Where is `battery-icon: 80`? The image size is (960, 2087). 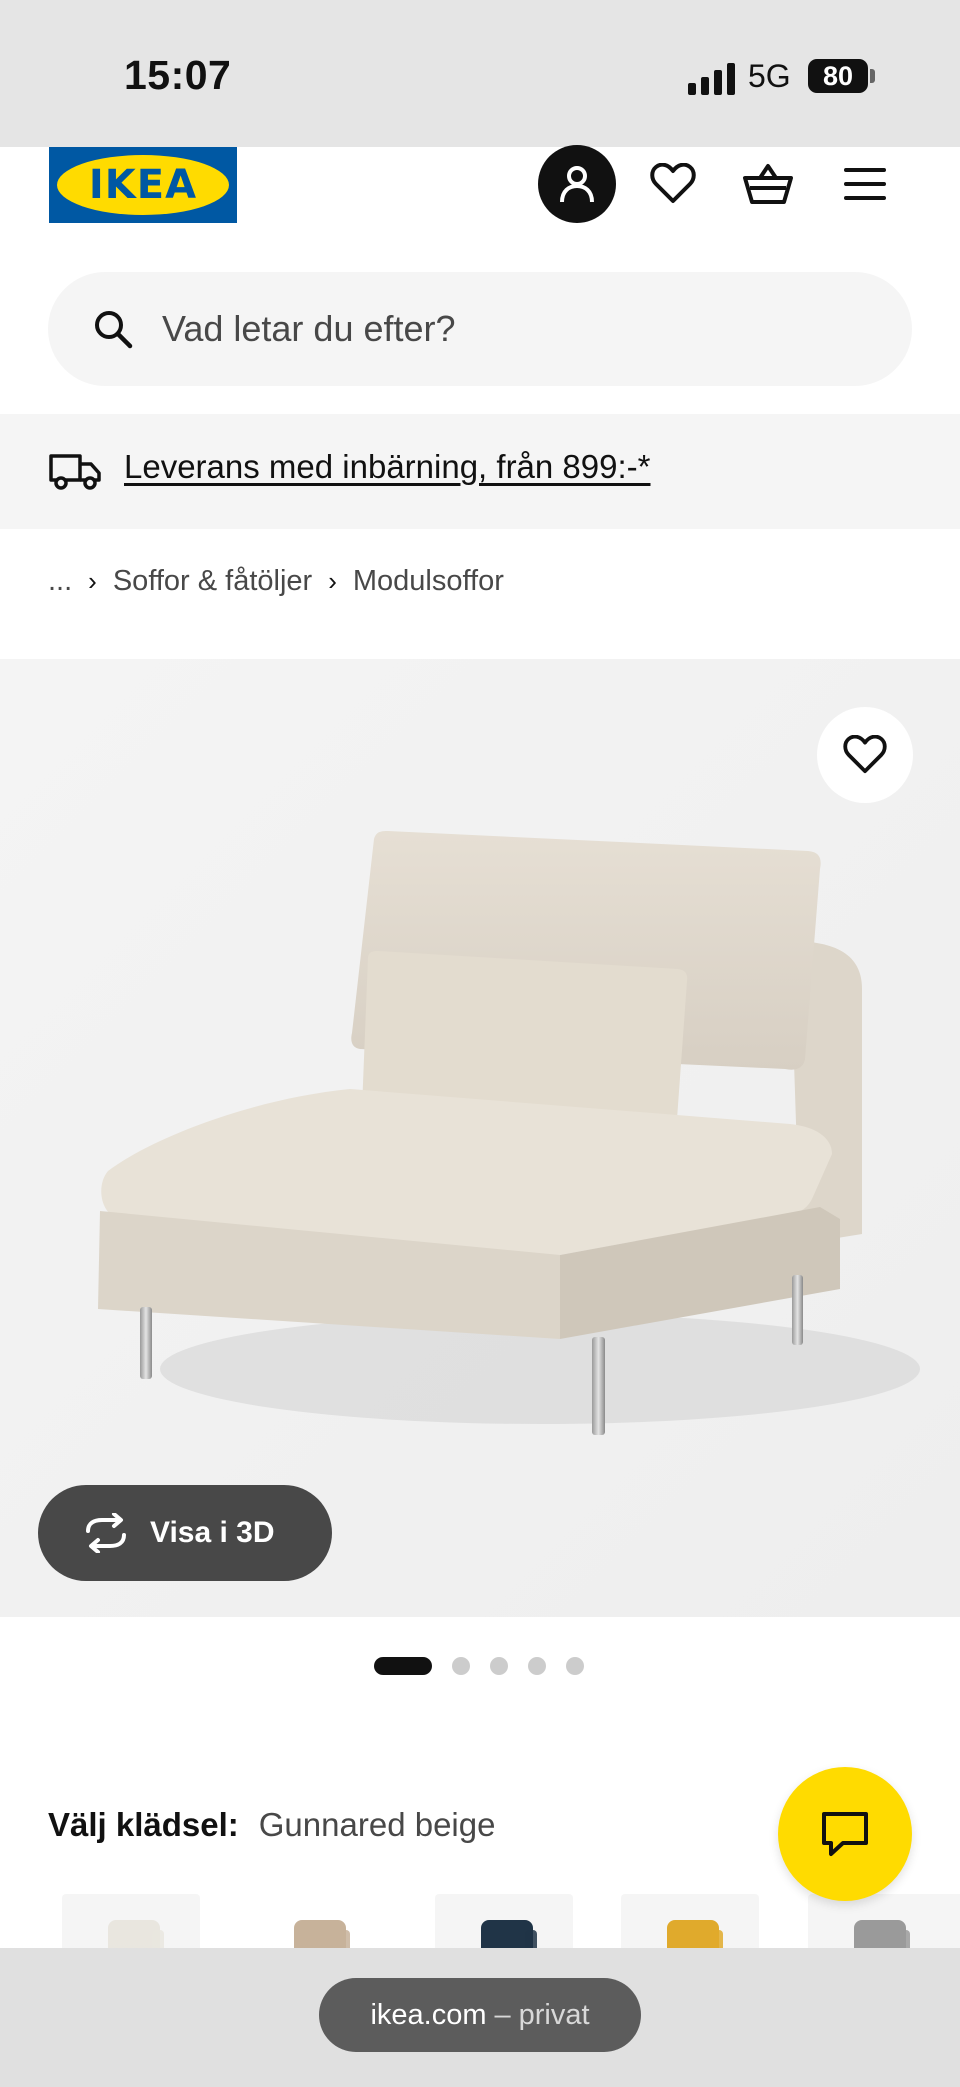 battery-icon: 80 is located at coordinates (838, 76).